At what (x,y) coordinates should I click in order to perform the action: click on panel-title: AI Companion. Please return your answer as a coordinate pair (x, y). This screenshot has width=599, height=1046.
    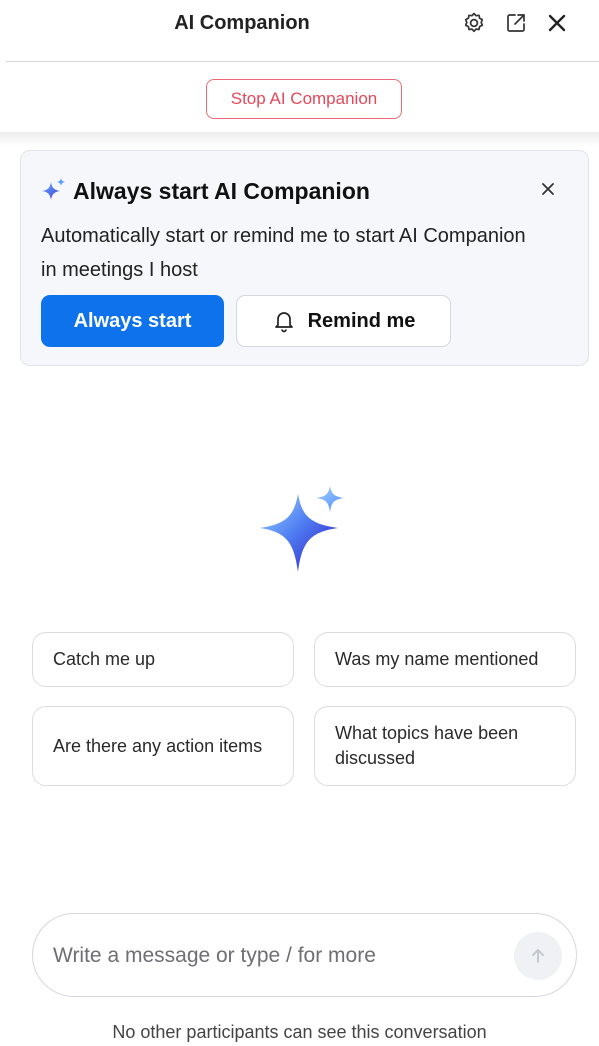
    Looking at the image, I should click on (242, 23).